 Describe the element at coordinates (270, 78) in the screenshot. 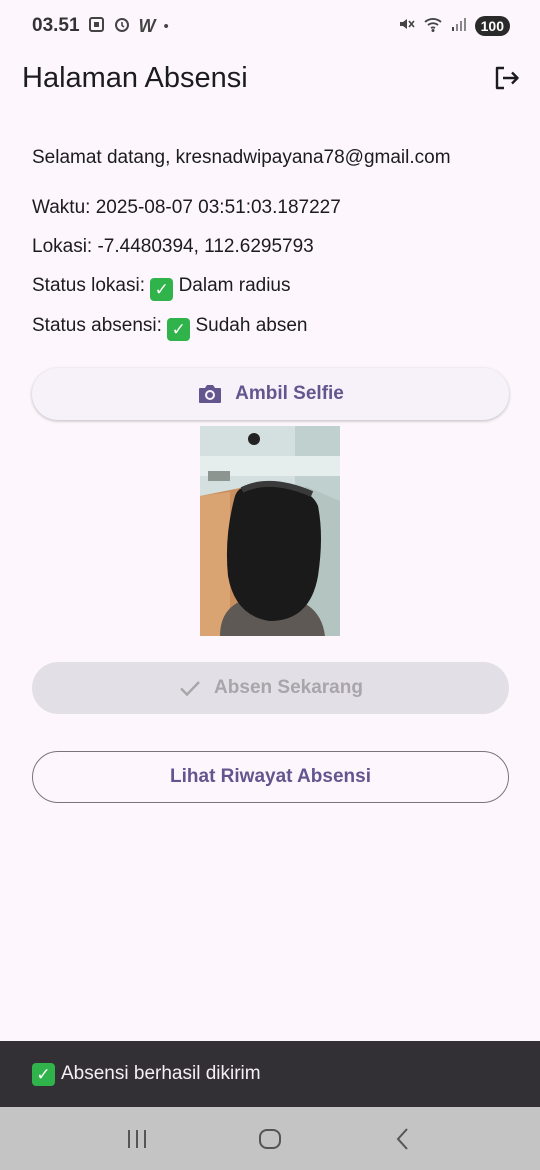

I see `app-bar: Halaman Absensi` at that location.